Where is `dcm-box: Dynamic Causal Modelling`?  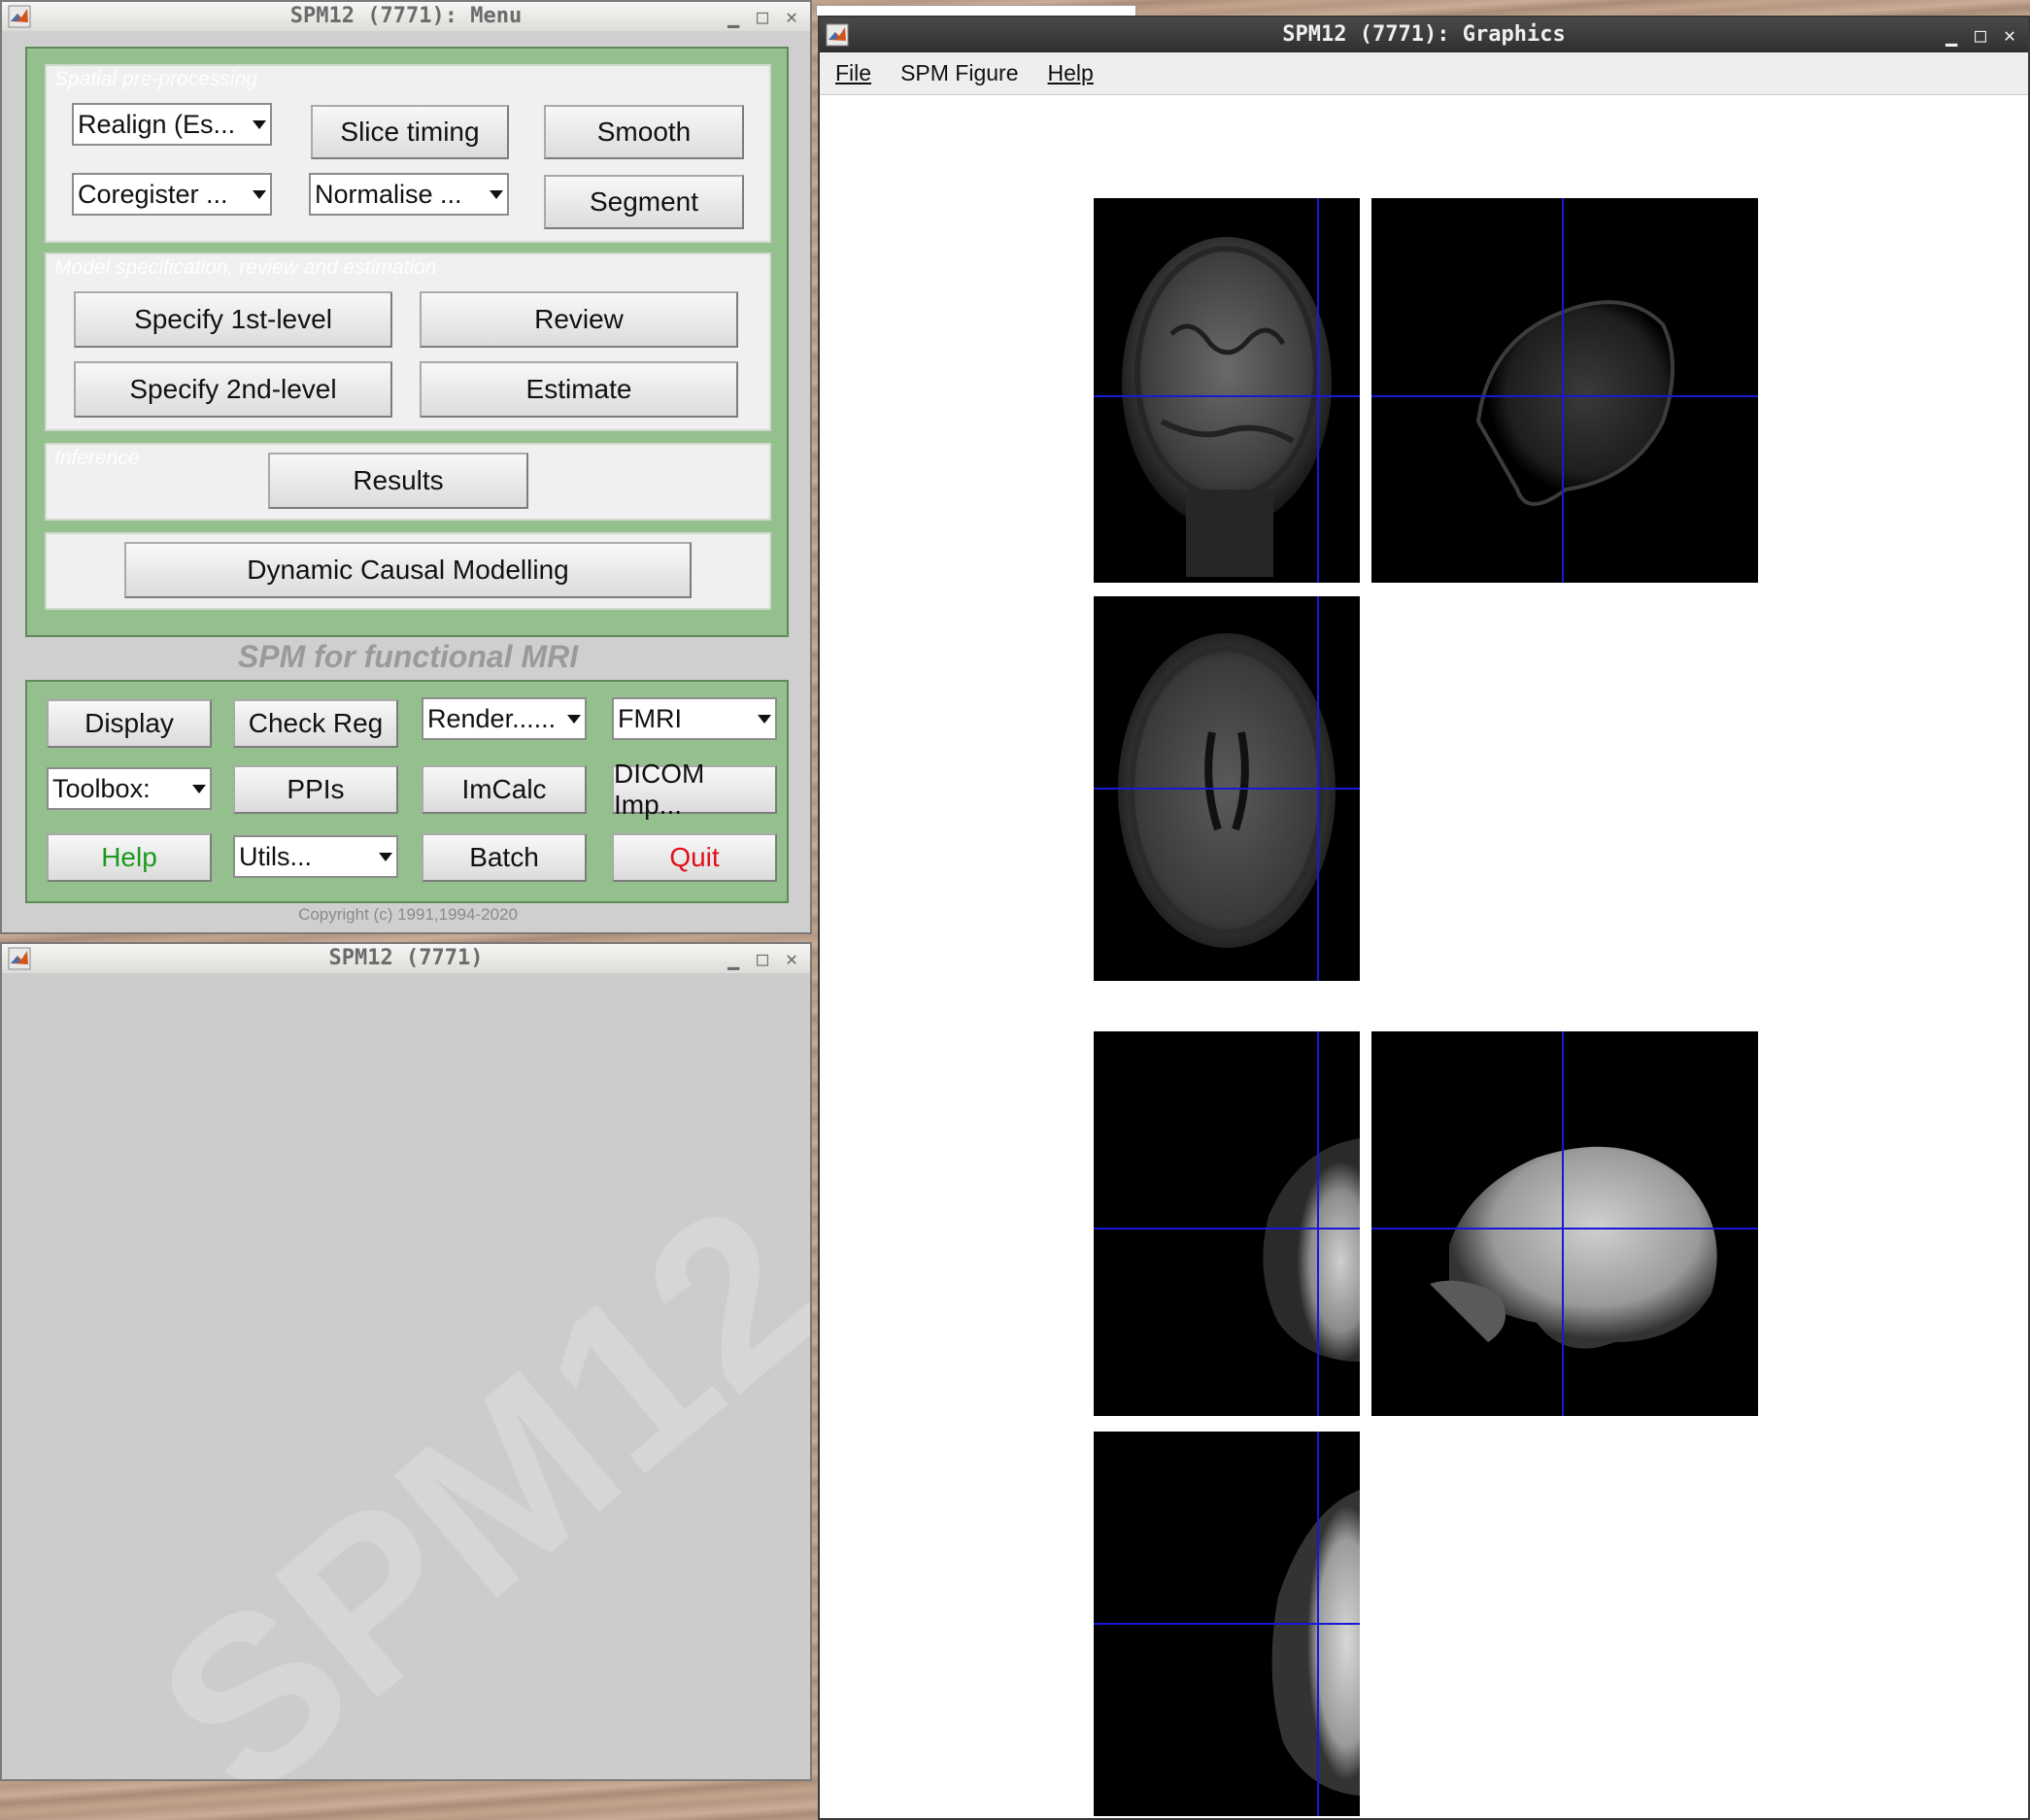 dcm-box: Dynamic Causal Modelling is located at coordinates (408, 571).